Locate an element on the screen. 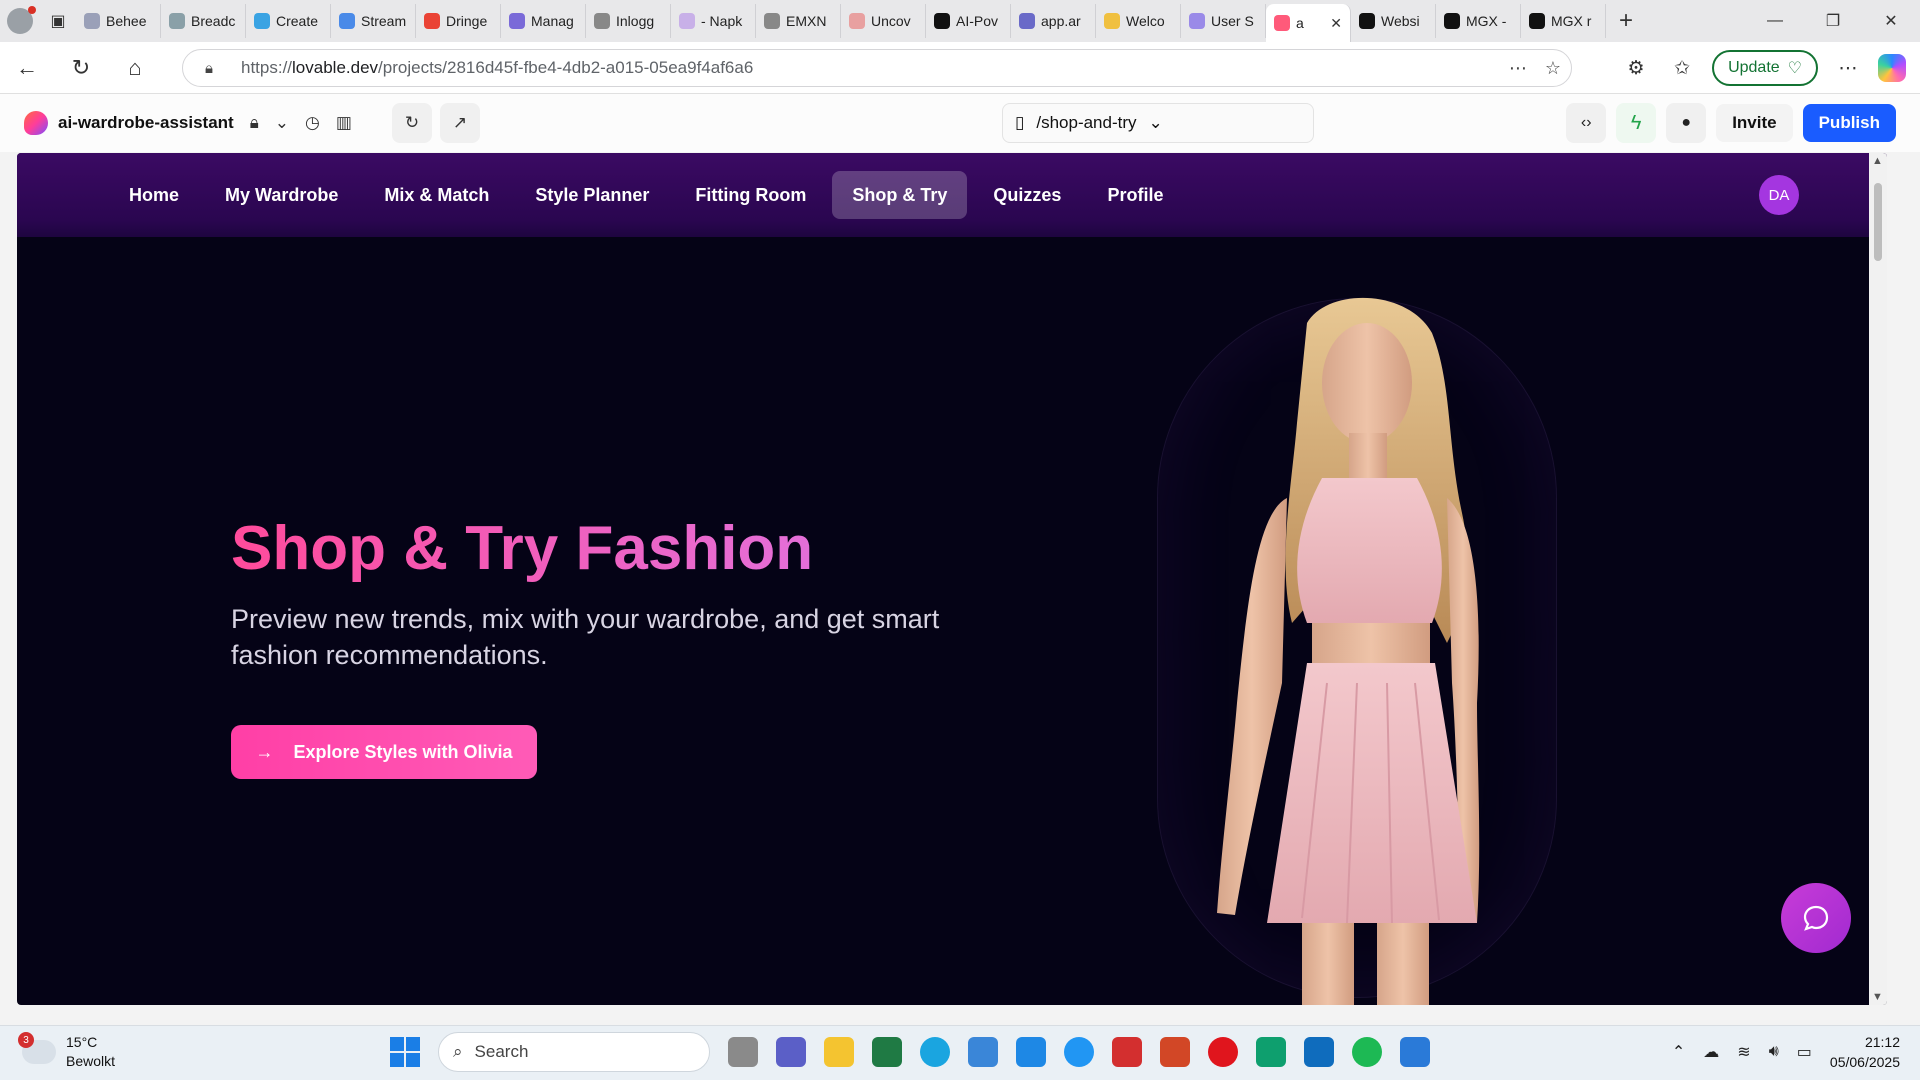  browser-tab: a ✕ is located at coordinates (1308, 23).